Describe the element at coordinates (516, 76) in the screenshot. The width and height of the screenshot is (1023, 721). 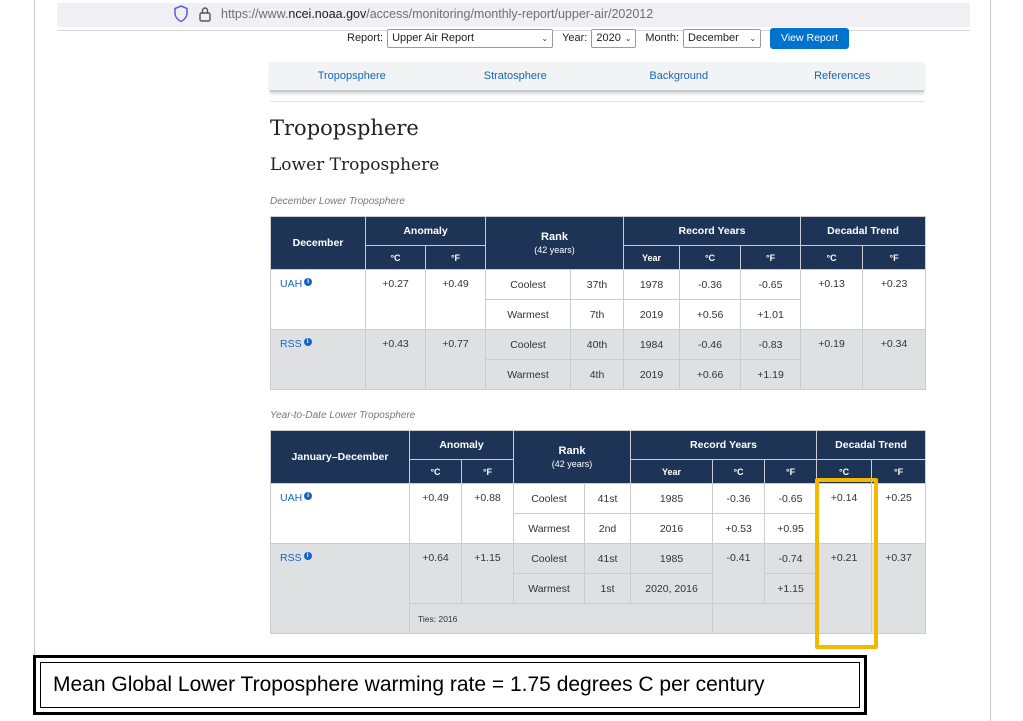
I see `tab-stratosphere: Stratosphere` at that location.